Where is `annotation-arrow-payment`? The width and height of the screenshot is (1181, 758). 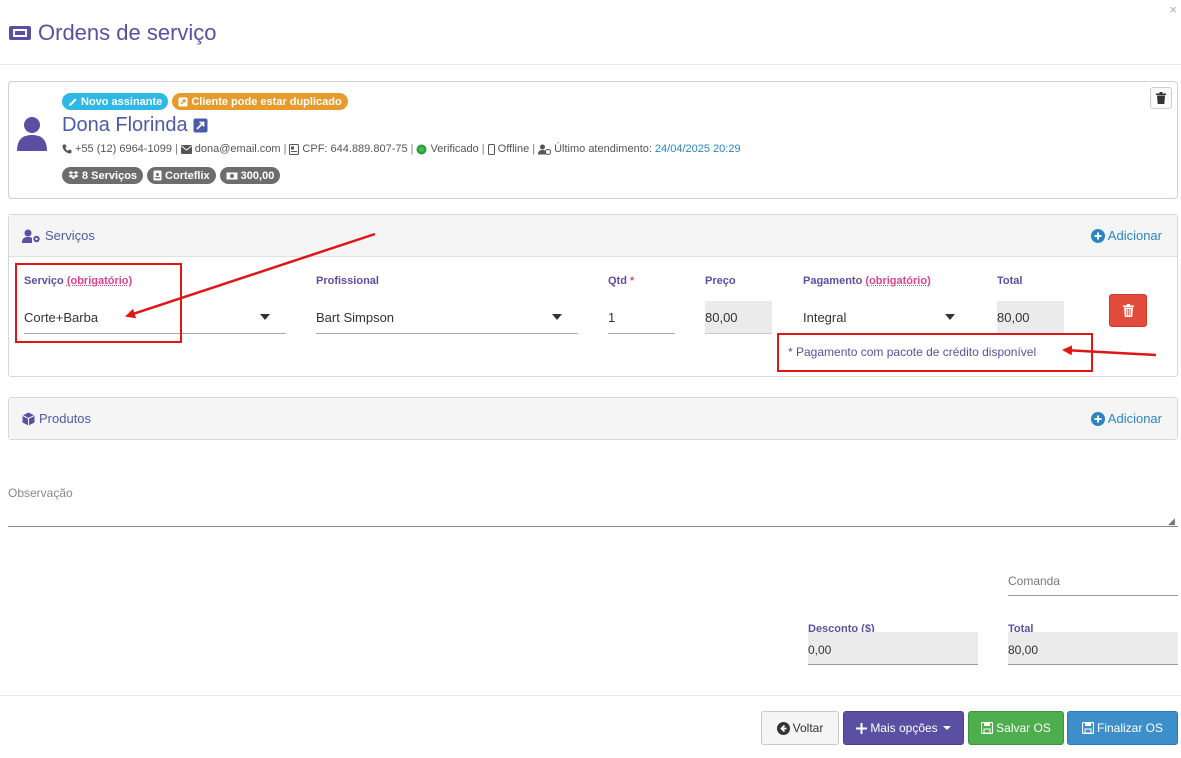
annotation-arrow-payment is located at coordinates (1109, 351).